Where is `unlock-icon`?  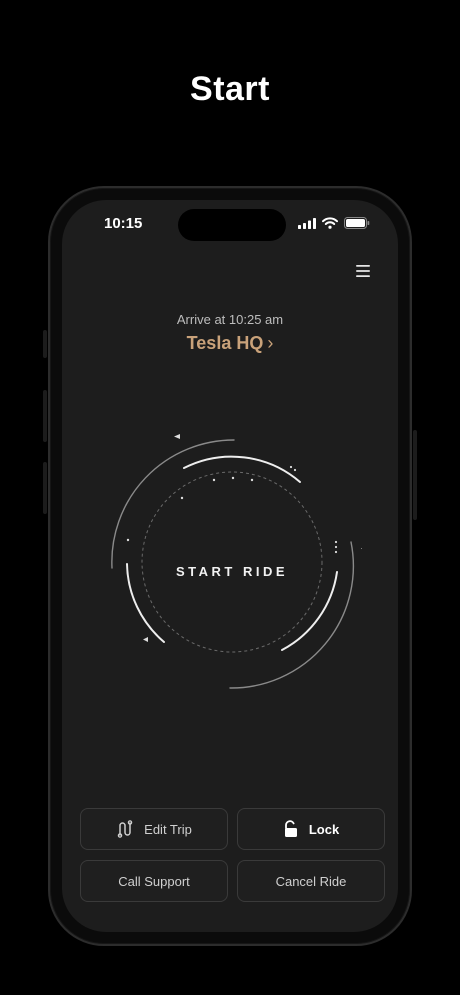 unlock-icon is located at coordinates (290, 828).